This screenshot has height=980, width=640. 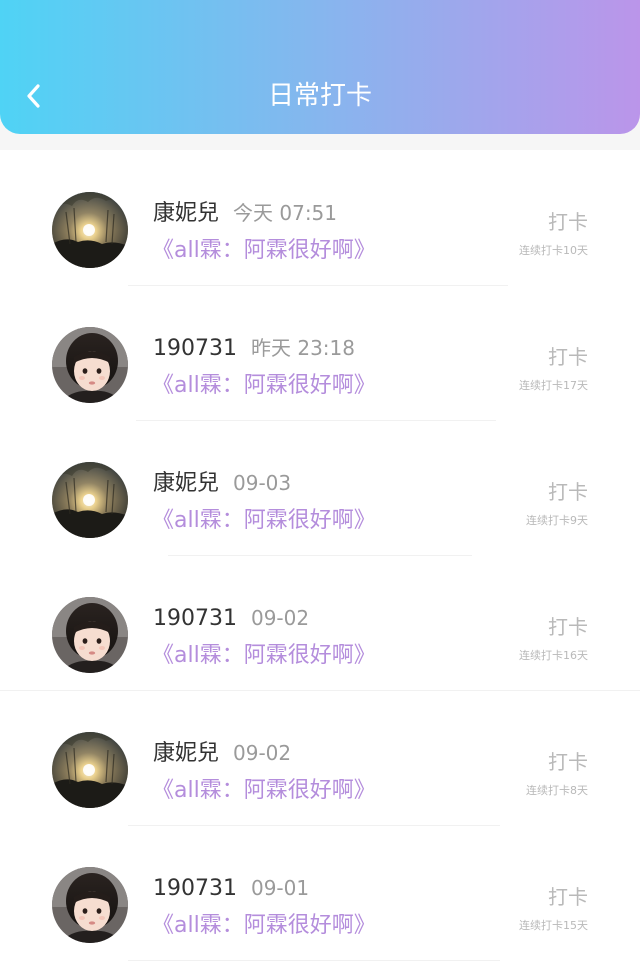 What do you see at coordinates (553, 385) in the screenshot?
I see `streak-count: 连续打卡17天` at bounding box center [553, 385].